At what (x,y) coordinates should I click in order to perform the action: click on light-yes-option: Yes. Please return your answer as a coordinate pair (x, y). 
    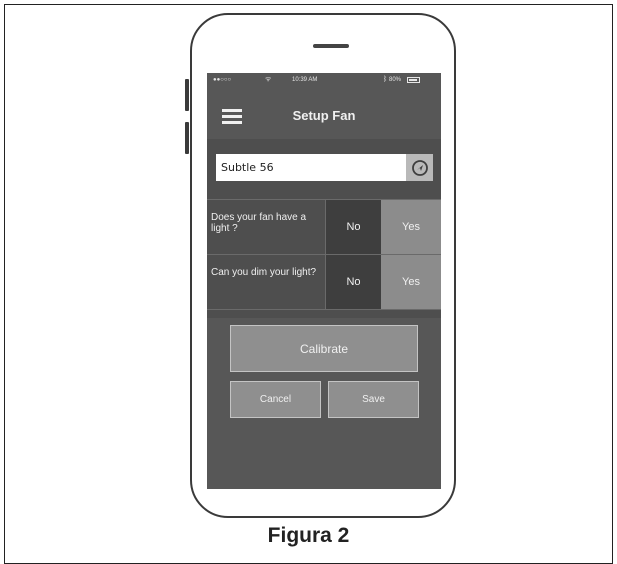
    Looking at the image, I should click on (411, 227).